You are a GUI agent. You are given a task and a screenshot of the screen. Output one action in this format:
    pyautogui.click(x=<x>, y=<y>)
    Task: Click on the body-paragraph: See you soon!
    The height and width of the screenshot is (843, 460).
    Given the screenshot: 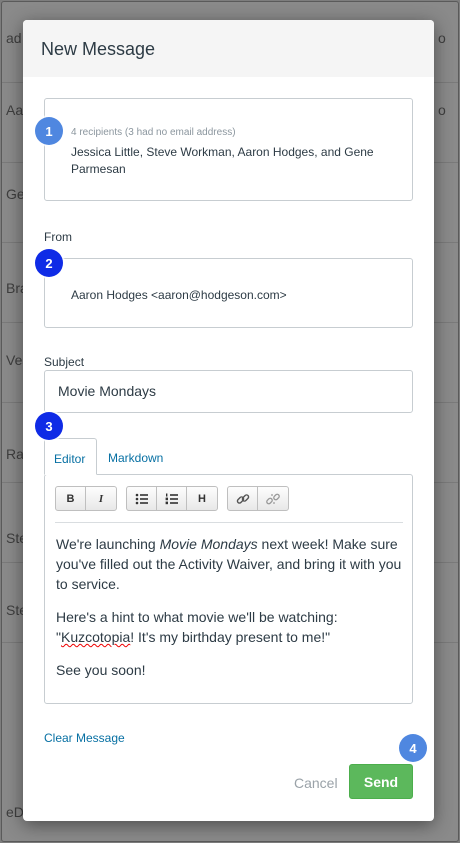 What is the action you would take?
    pyautogui.click(x=101, y=670)
    